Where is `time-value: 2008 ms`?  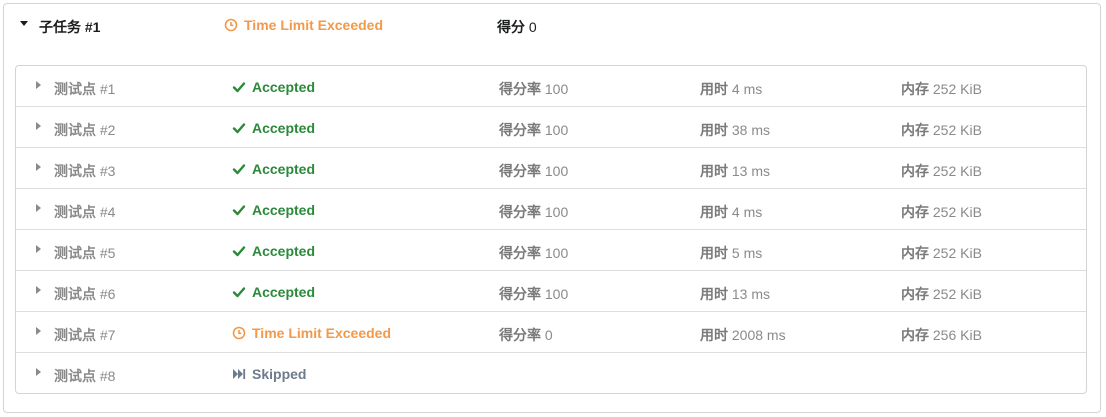 time-value: 2008 ms is located at coordinates (758, 335).